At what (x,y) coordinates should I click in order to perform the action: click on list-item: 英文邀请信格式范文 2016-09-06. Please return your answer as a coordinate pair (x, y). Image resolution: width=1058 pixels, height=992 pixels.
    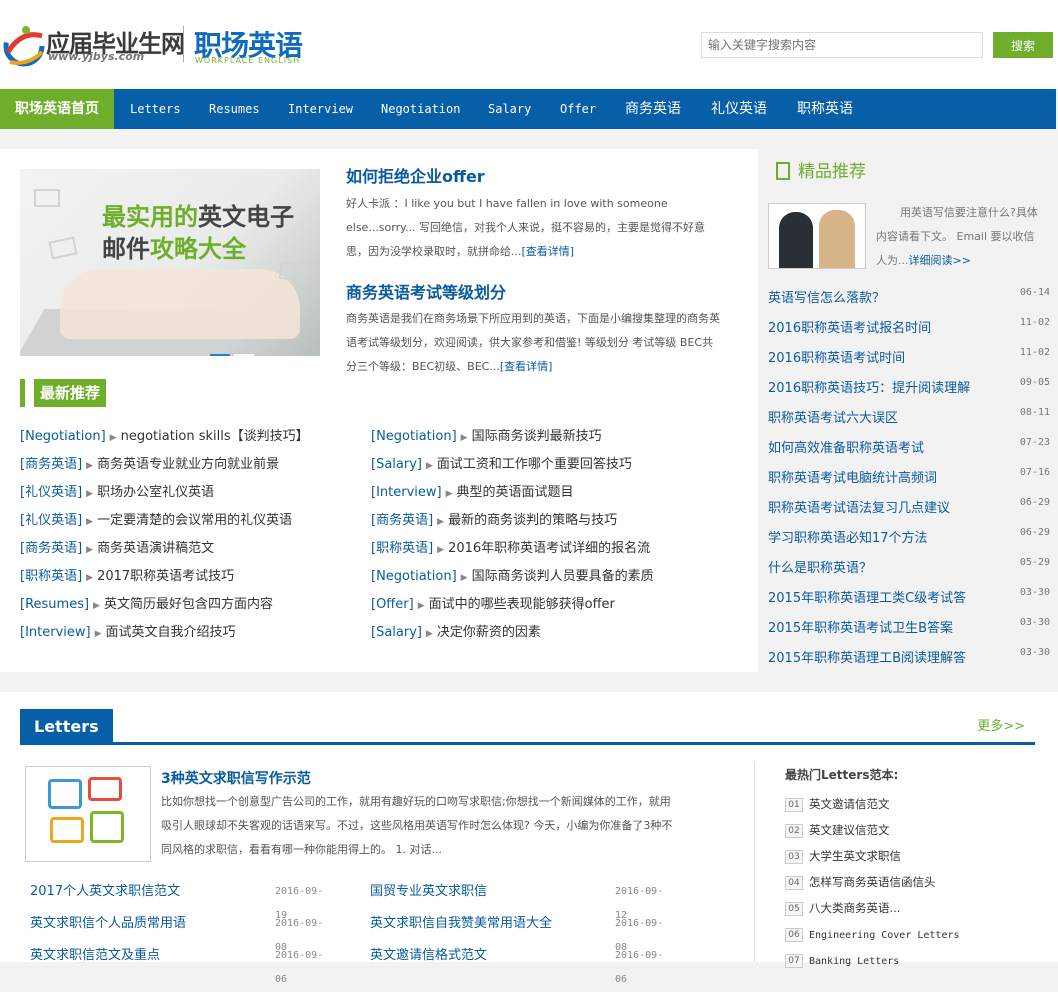
    Looking at the image, I should click on (520, 964).